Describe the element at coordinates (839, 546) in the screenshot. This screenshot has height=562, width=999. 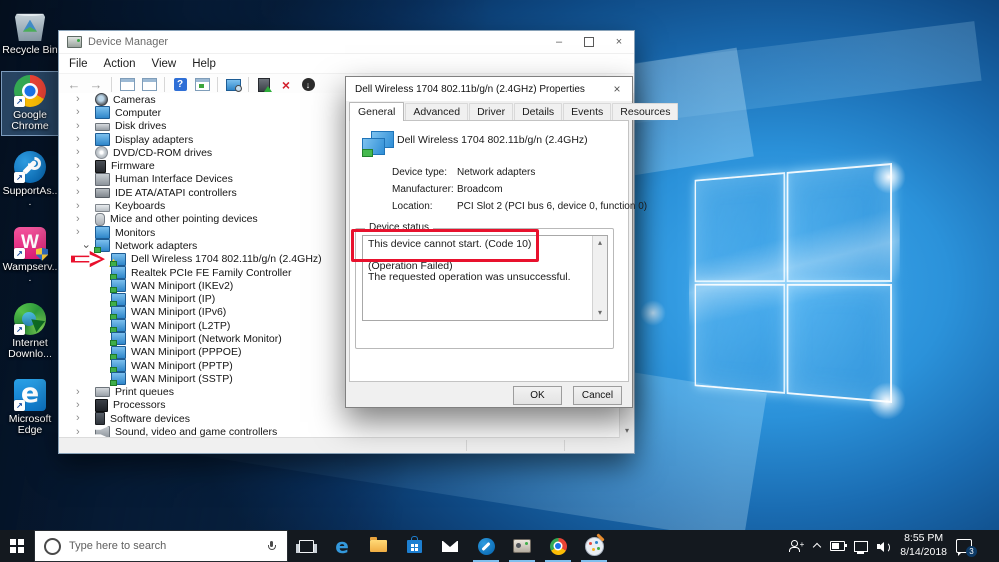
I see `battery-icon` at that location.